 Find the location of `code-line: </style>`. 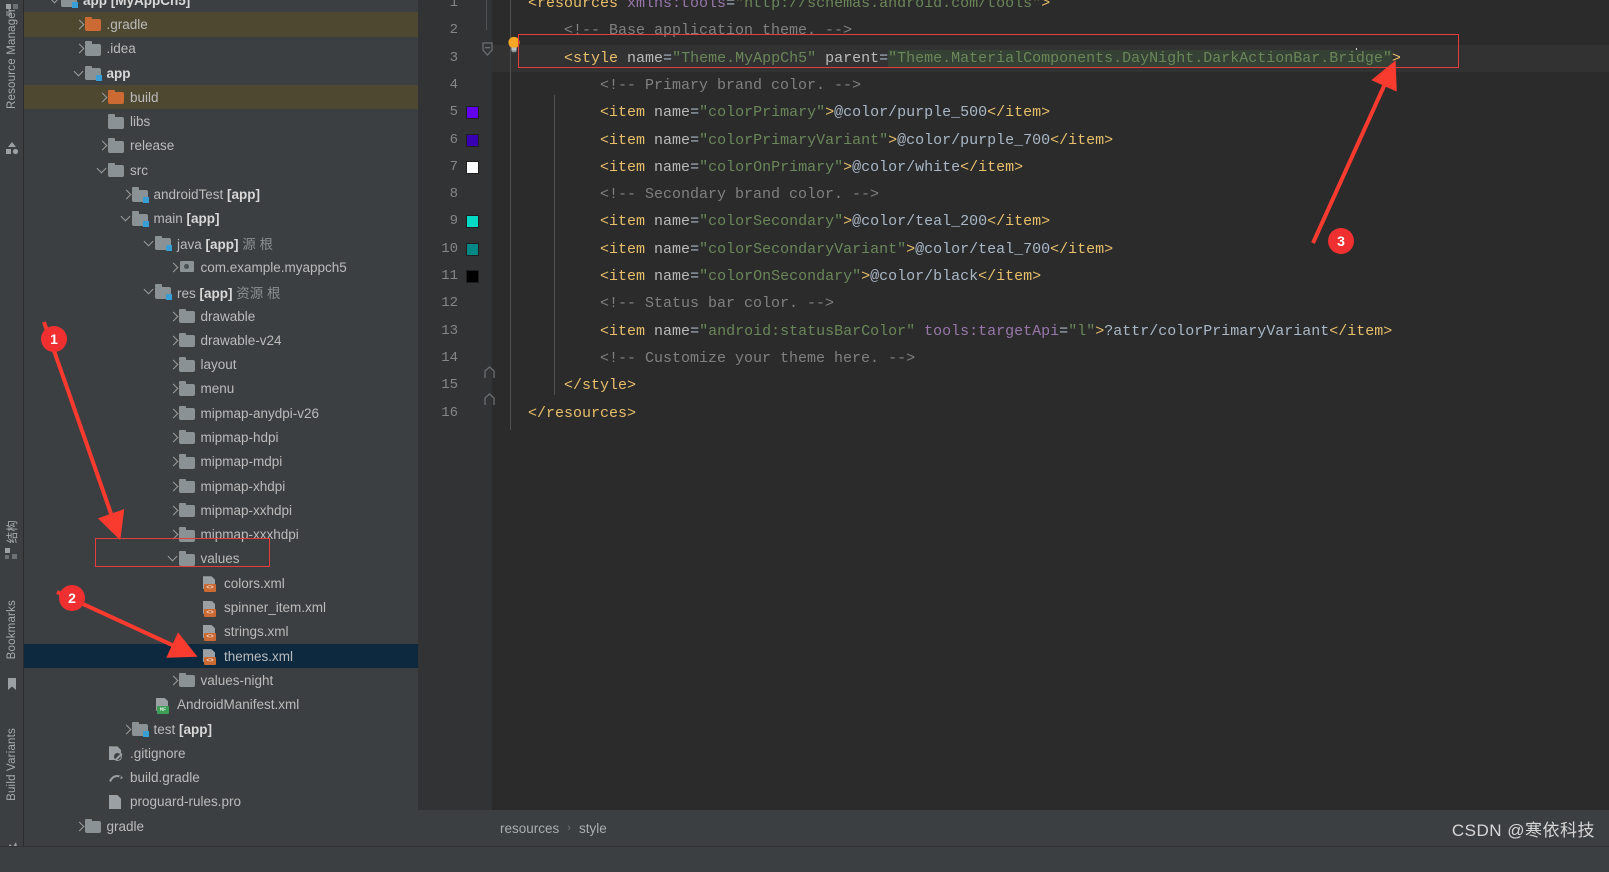

code-line: </style> is located at coordinates (1050, 385).